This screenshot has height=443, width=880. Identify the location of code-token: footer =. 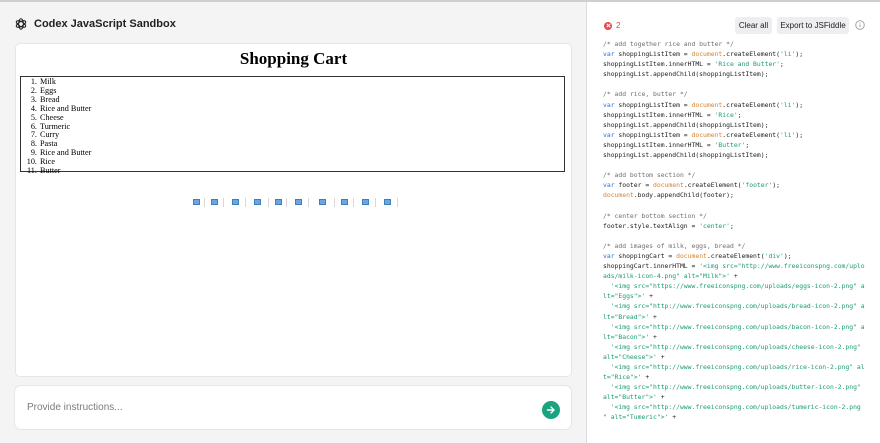
(636, 185).